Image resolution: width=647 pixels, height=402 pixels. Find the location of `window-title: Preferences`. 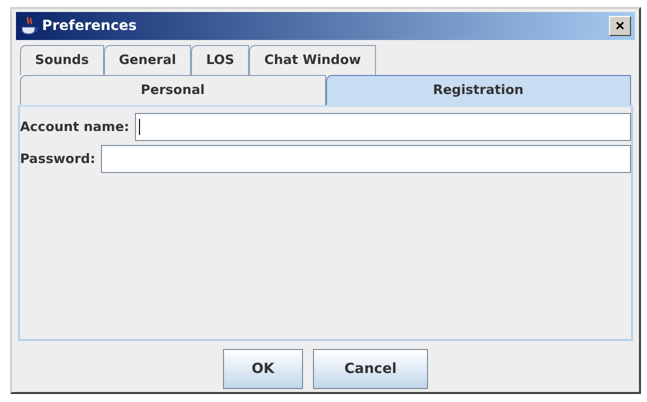

window-title: Preferences is located at coordinates (90, 26).